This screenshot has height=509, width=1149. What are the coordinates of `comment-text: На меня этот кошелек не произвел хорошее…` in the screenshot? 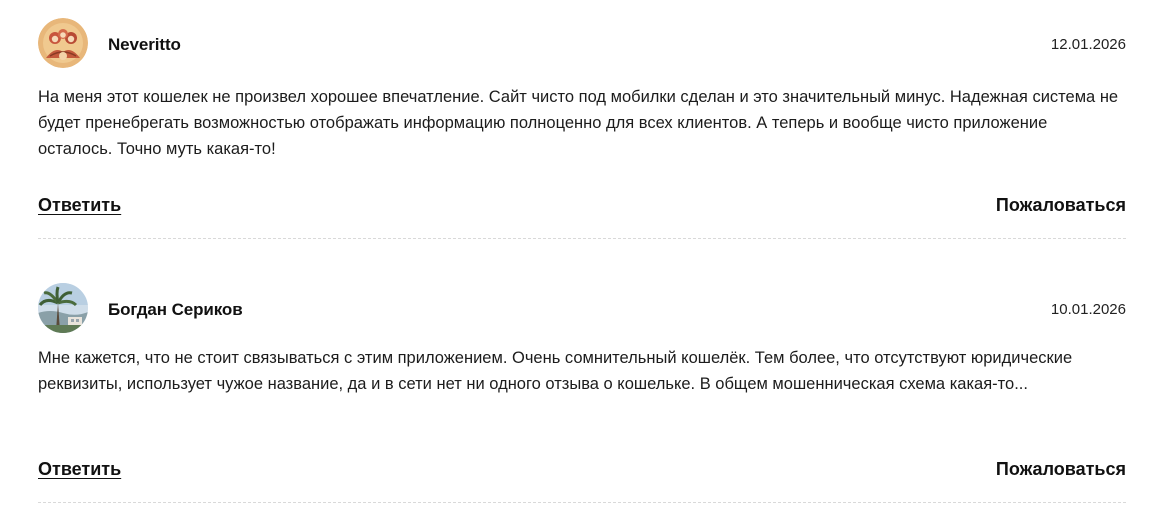 It's located at (578, 123).